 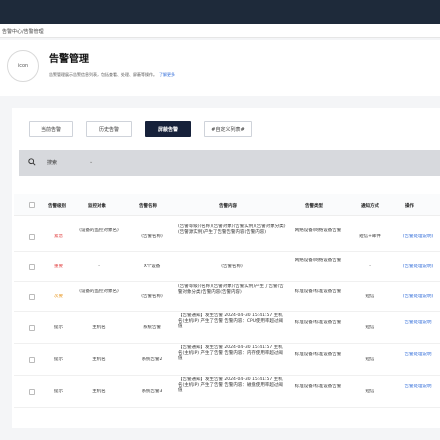 I want to click on search-field-label: 搜索, so click(x=52, y=162).